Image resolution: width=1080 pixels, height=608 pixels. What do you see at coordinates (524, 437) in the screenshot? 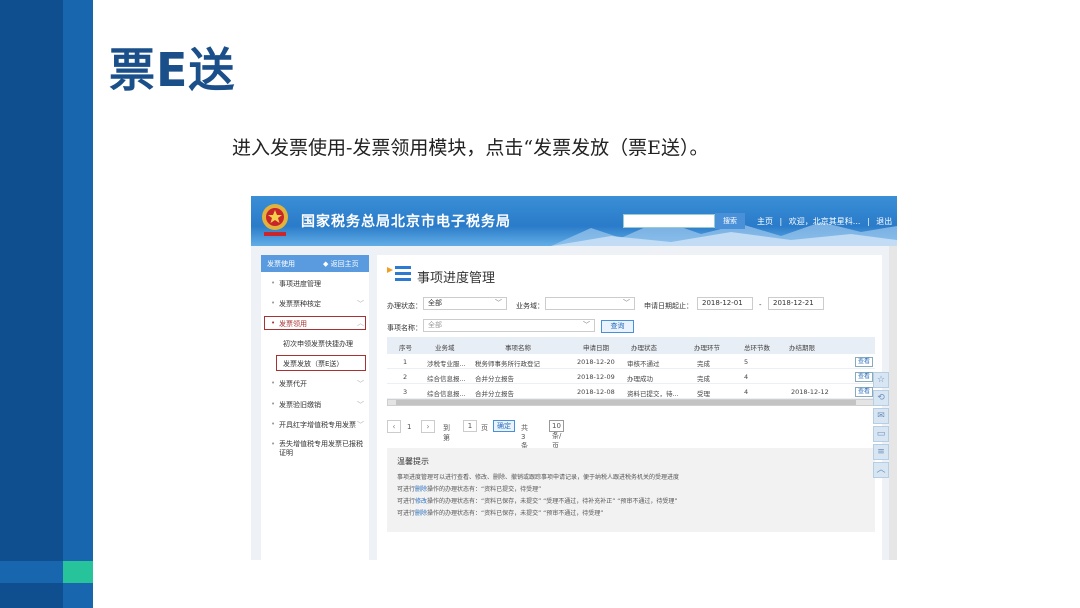
I see `total-count: 共 3 条` at bounding box center [524, 437].